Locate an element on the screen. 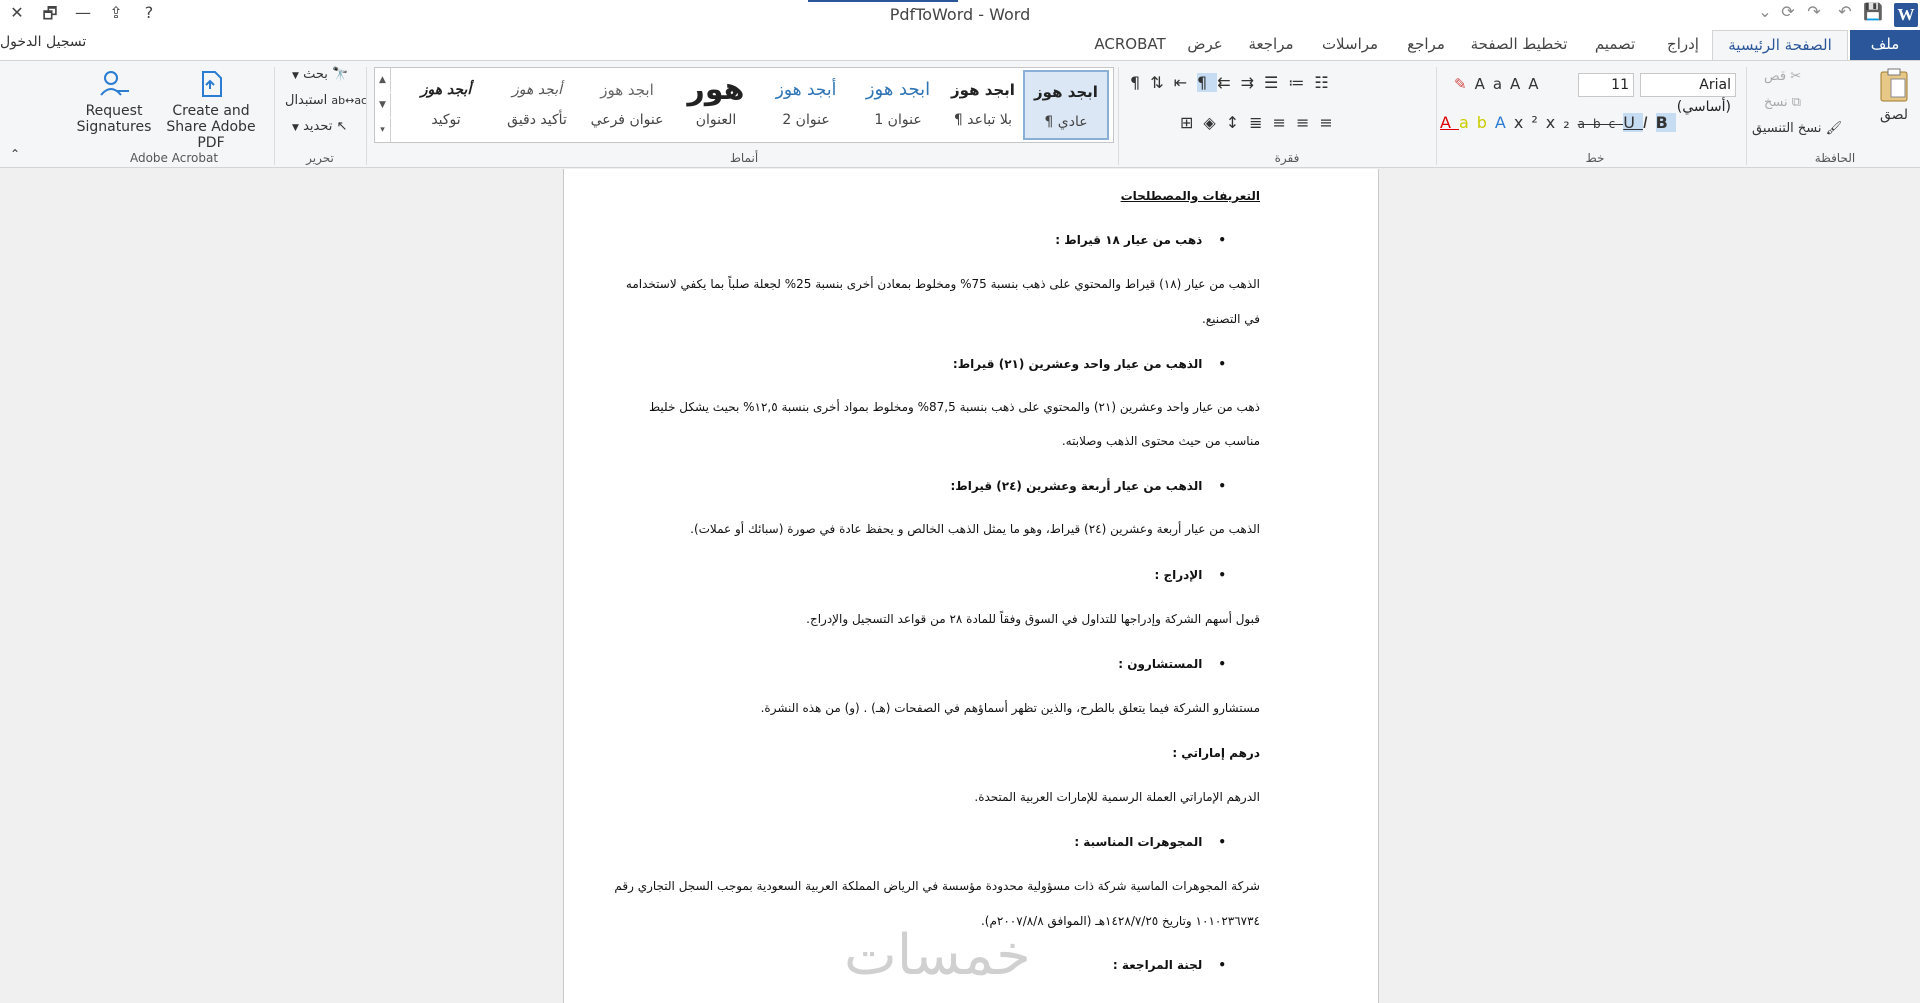  grow-font-icon: A is located at coordinates (1537, 84).